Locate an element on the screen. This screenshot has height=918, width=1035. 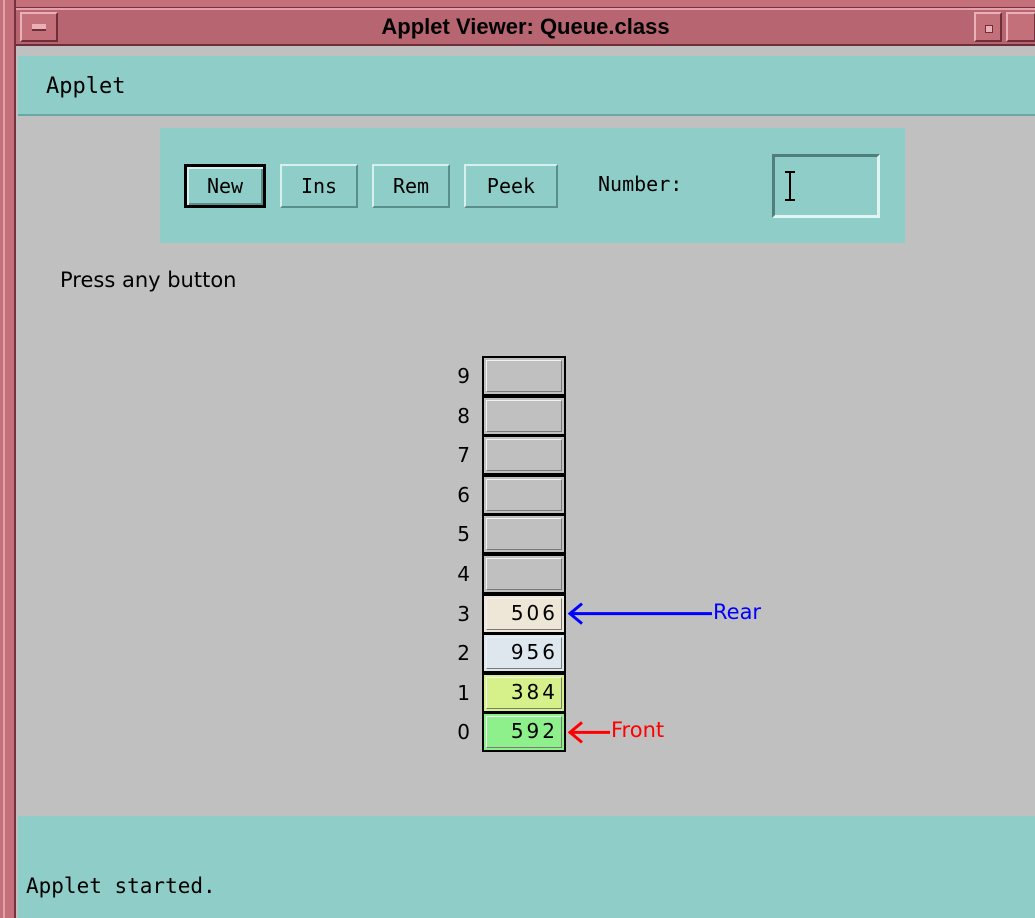
text-cursor-icon is located at coordinates (790, 186).